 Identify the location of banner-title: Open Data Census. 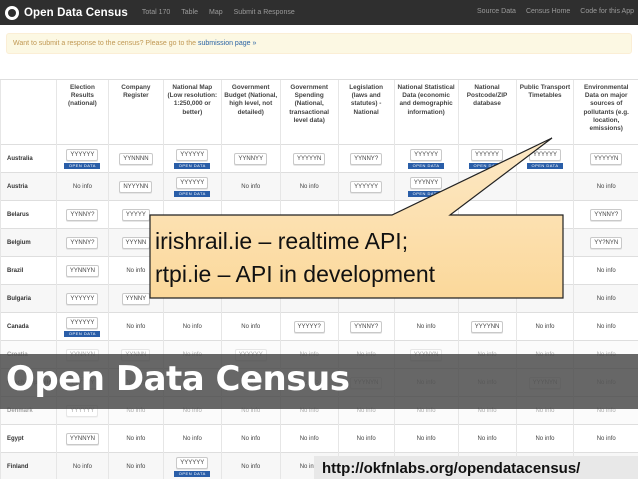
(178, 379).